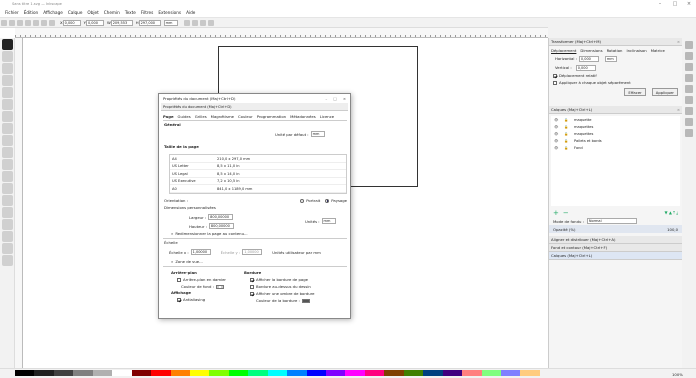 This screenshot has height=378, width=696. I want to click on maximize-button: □, so click(675, 4).